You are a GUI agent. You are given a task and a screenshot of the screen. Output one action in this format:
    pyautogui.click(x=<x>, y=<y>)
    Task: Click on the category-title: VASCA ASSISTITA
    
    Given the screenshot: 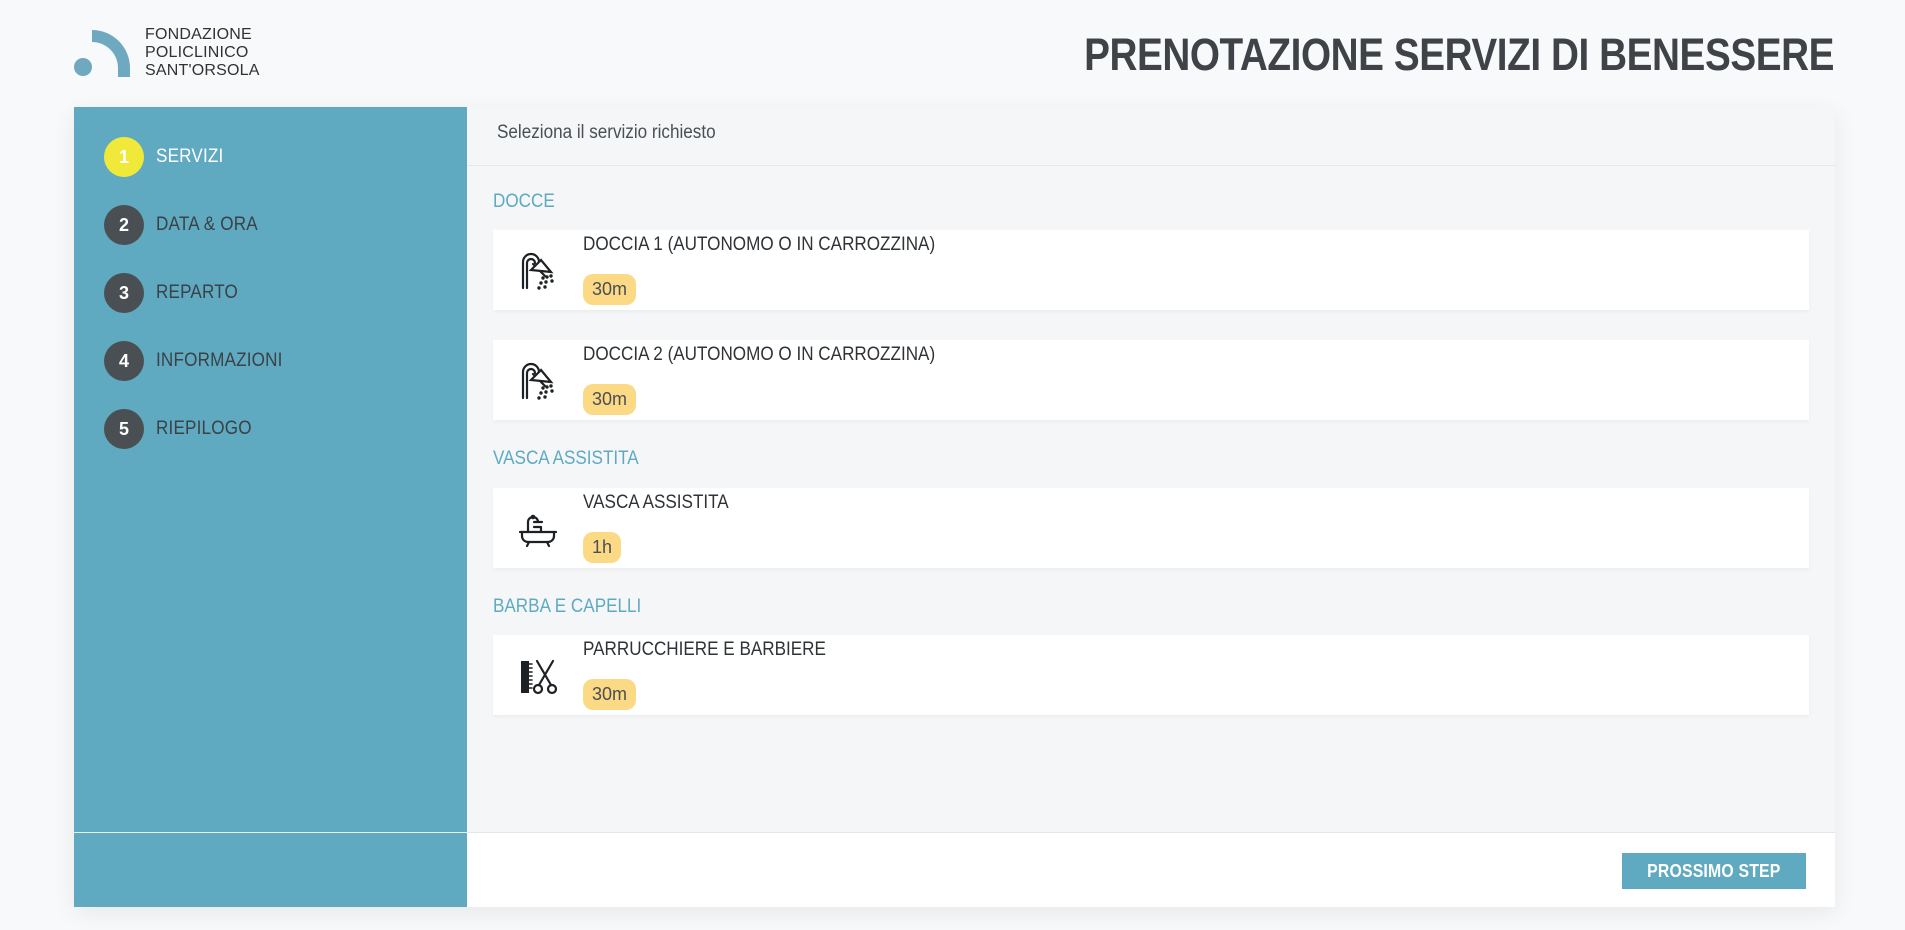 What is the action you would take?
    pyautogui.click(x=566, y=458)
    